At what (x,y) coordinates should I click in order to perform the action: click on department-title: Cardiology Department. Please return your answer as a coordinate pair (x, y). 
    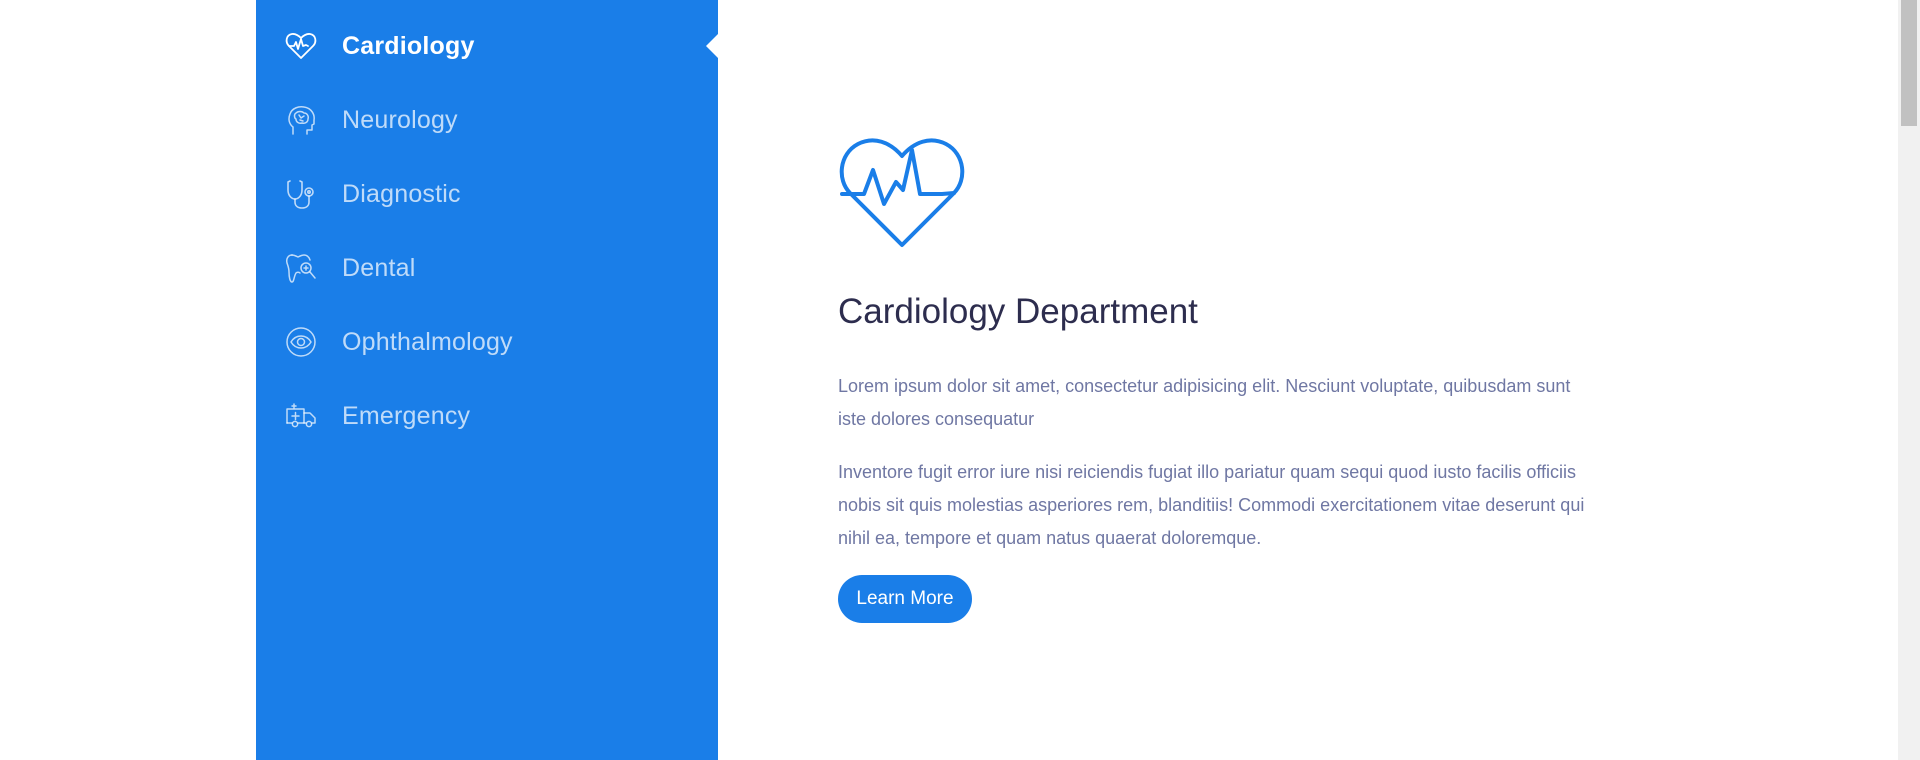
    Looking at the image, I should click on (1018, 311).